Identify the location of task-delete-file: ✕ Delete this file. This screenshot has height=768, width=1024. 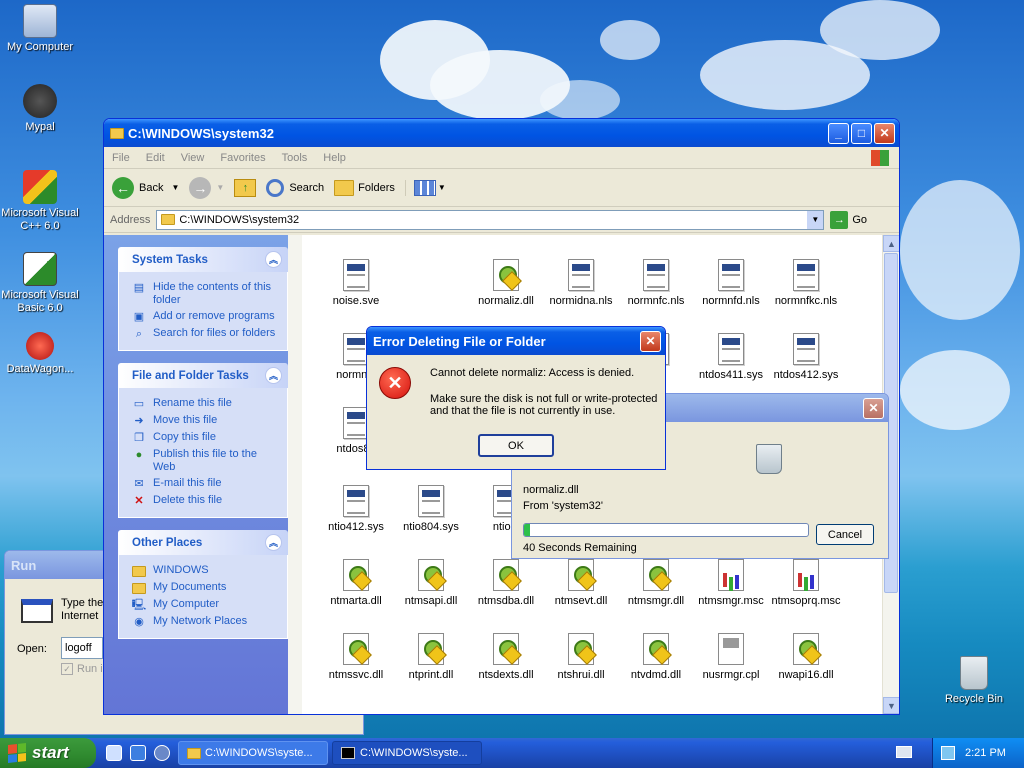
(205, 501).